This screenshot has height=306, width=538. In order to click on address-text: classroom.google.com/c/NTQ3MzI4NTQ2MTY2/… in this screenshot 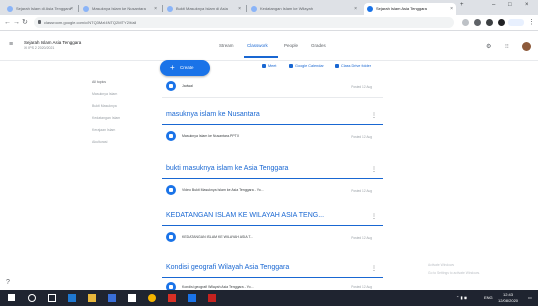, I will do `click(90, 22)`.